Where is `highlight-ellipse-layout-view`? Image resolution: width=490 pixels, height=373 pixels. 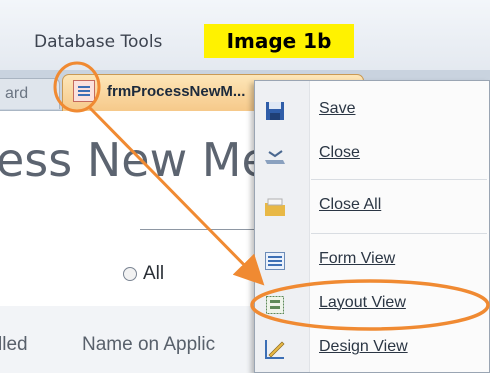 highlight-ellipse-layout-view is located at coordinates (370, 305).